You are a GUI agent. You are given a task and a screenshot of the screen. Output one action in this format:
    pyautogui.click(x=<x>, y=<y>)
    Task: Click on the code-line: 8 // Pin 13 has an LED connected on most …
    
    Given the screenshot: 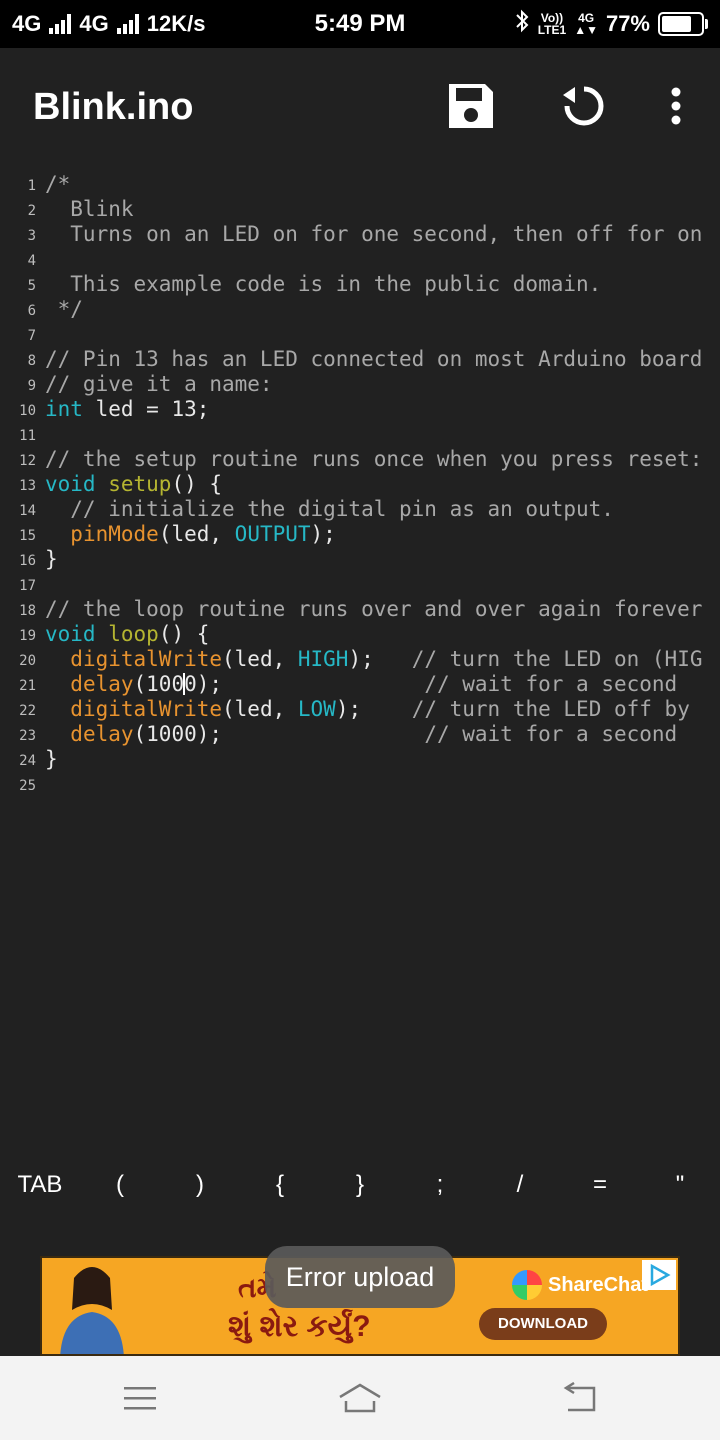 What is the action you would take?
    pyautogui.click(x=360, y=359)
    